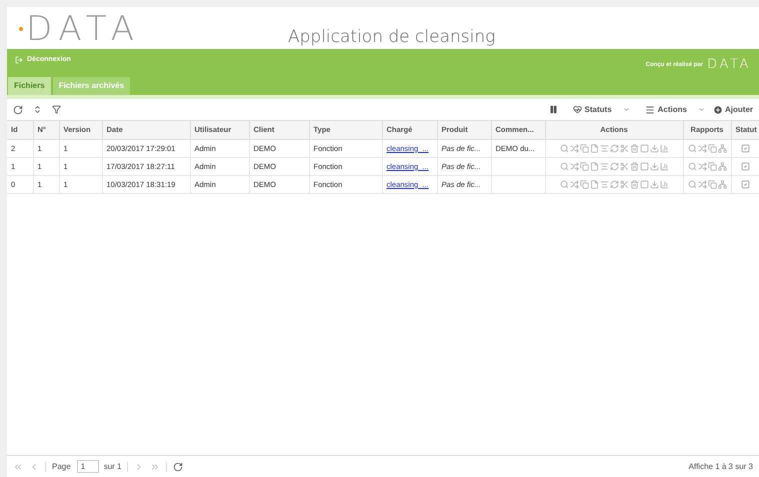 The height and width of the screenshot is (477, 759). Describe the element at coordinates (18, 467) in the screenshot. I see `first-page-icon` at that location.